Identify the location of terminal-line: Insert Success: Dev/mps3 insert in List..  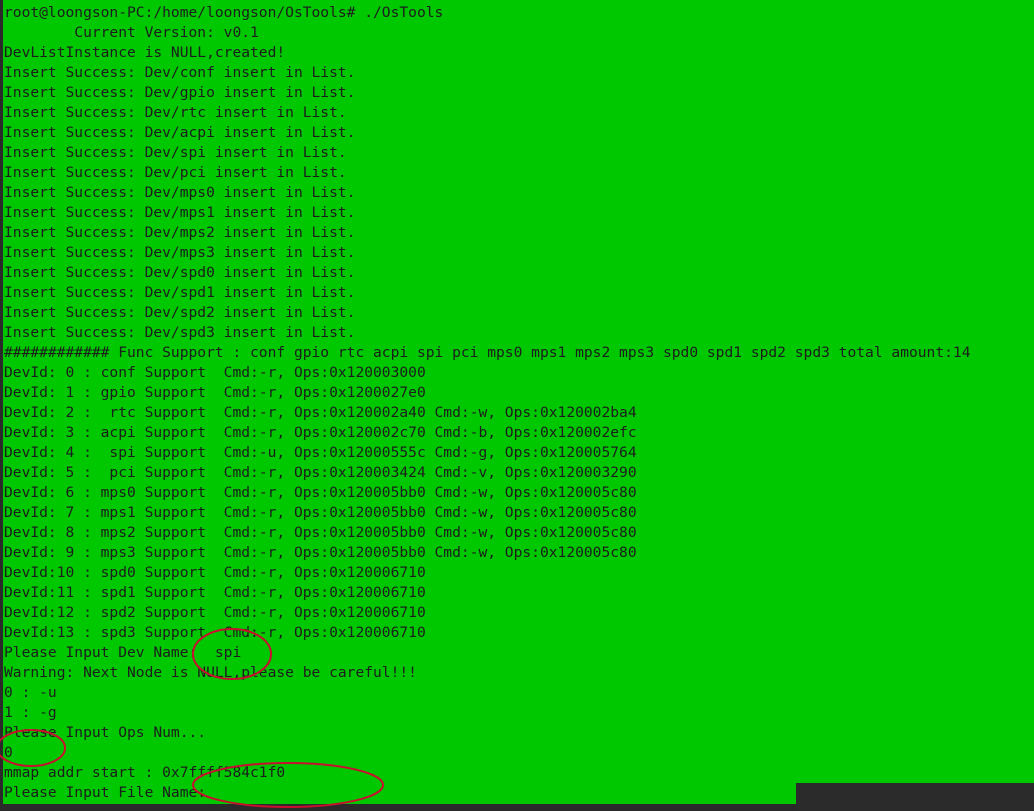
(180, 252).